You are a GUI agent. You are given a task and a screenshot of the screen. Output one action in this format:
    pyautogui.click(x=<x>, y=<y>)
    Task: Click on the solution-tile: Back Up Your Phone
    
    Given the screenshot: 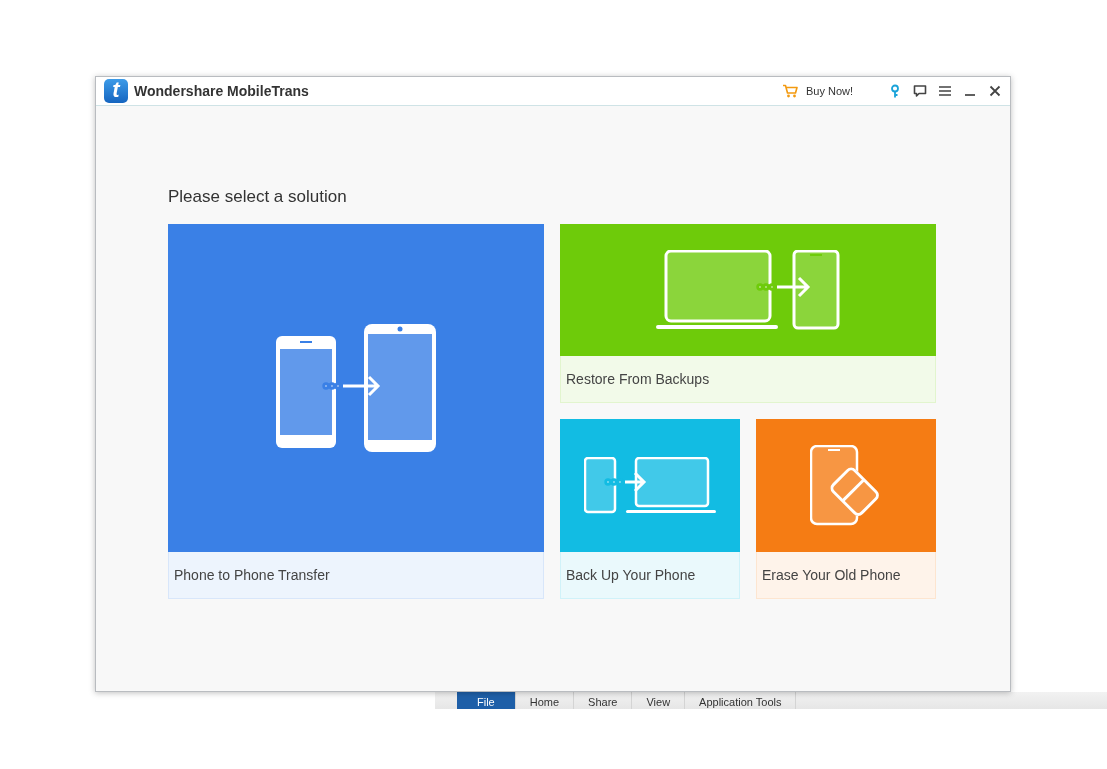 What is the action you would take?
    pyautogui.click(x=650, y=509)
    